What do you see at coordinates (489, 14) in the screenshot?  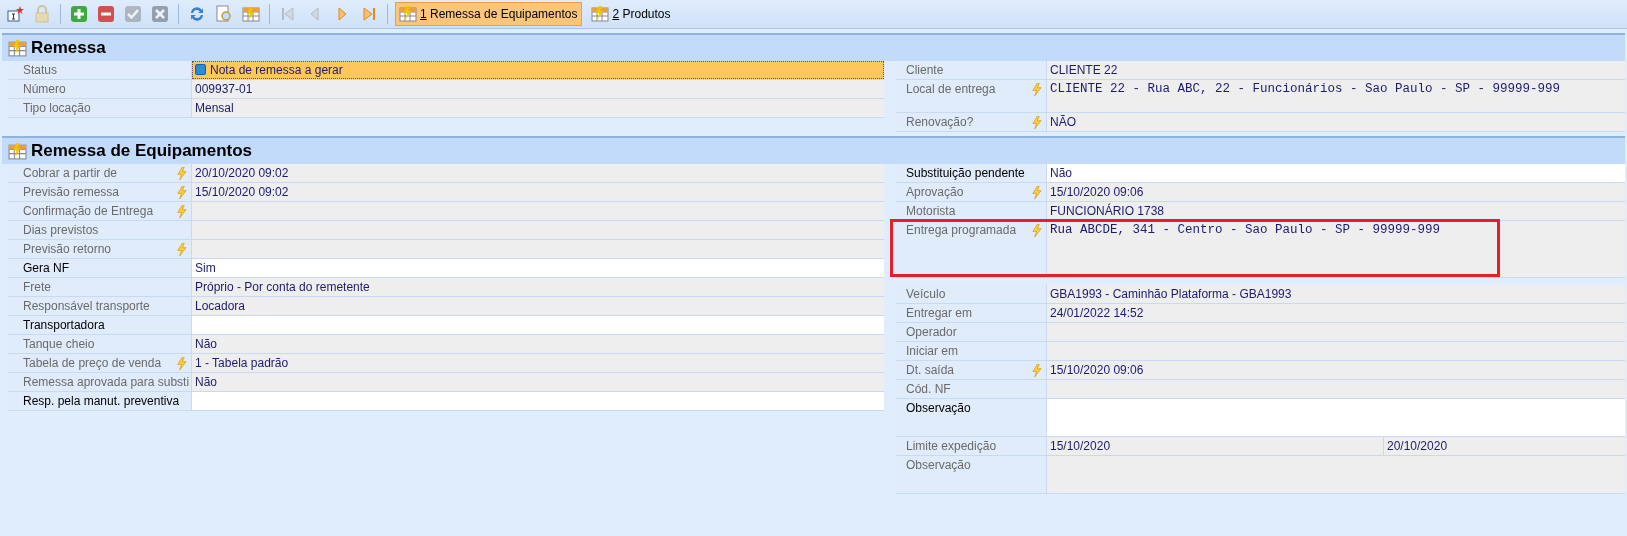 I see `tab: 1 Remessa de Equipamentos` at bounding box center [489, 14].